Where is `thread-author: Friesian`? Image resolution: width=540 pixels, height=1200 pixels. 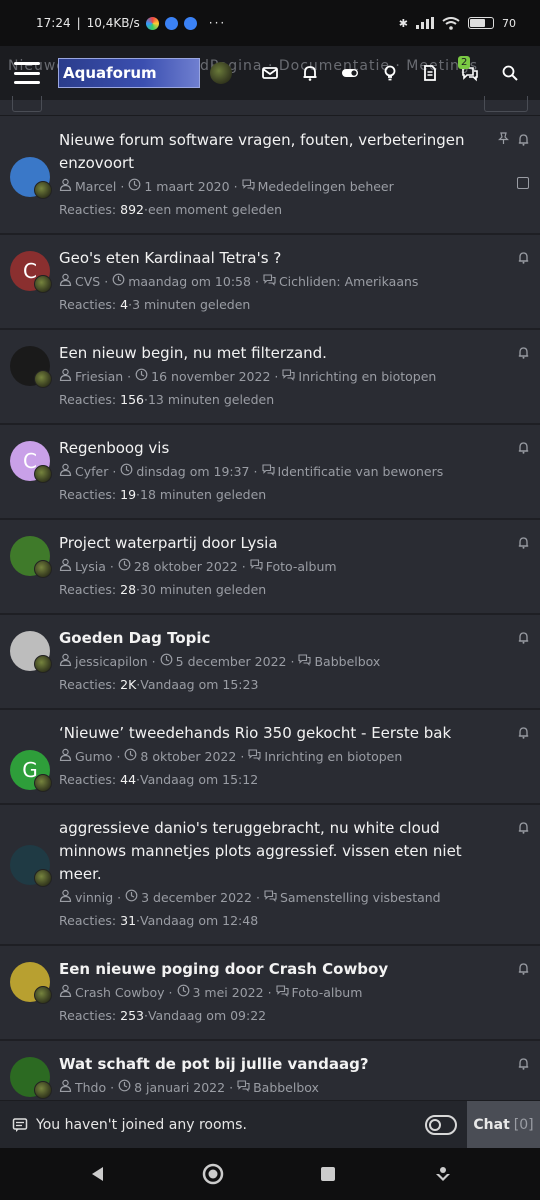 thread-author: Friesian is located at coordinates (99, 376).